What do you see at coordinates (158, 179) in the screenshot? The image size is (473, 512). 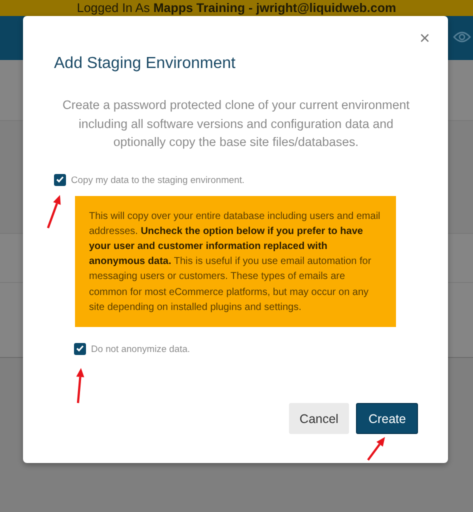 I see `checkbox-label: Copy my data to the staging environment.` at bounding box center [158, 179].